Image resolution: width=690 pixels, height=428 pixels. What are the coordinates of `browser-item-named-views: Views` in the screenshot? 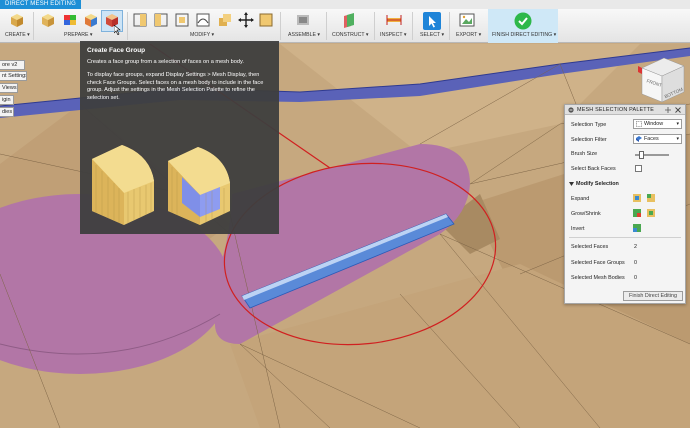 It's located at (9, 88).